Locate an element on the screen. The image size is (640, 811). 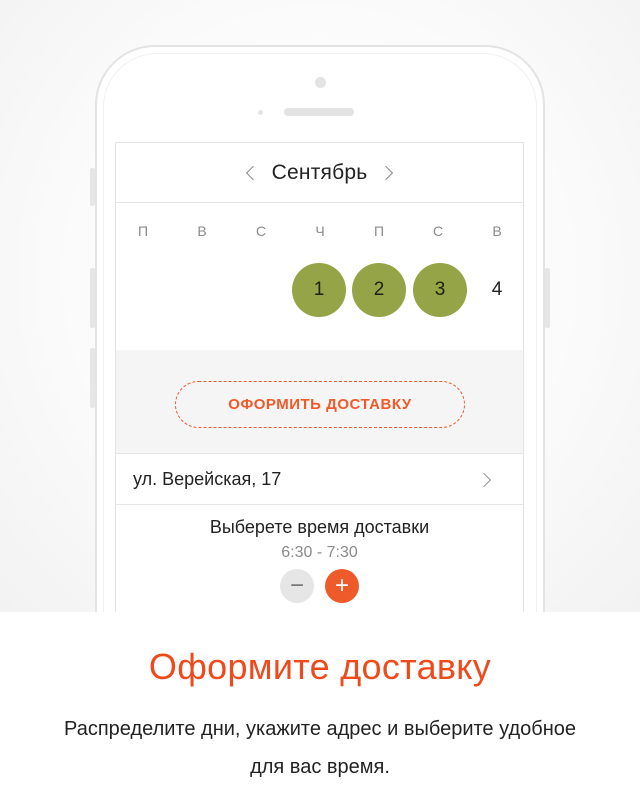
phone-camera is located at coordinates (320, 82).